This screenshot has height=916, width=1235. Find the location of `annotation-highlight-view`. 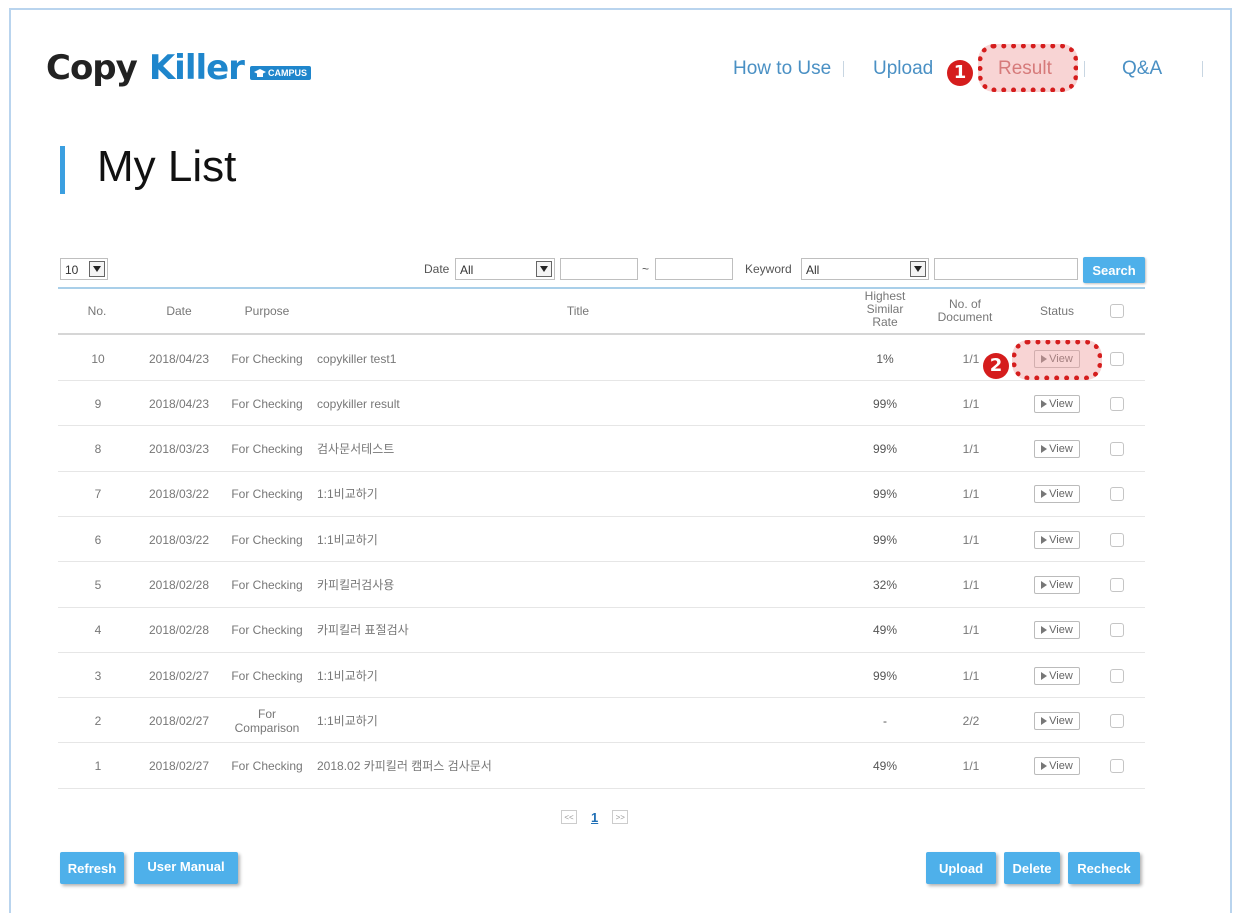

annotation-highlight-view is located at coordinates (1057, 360).